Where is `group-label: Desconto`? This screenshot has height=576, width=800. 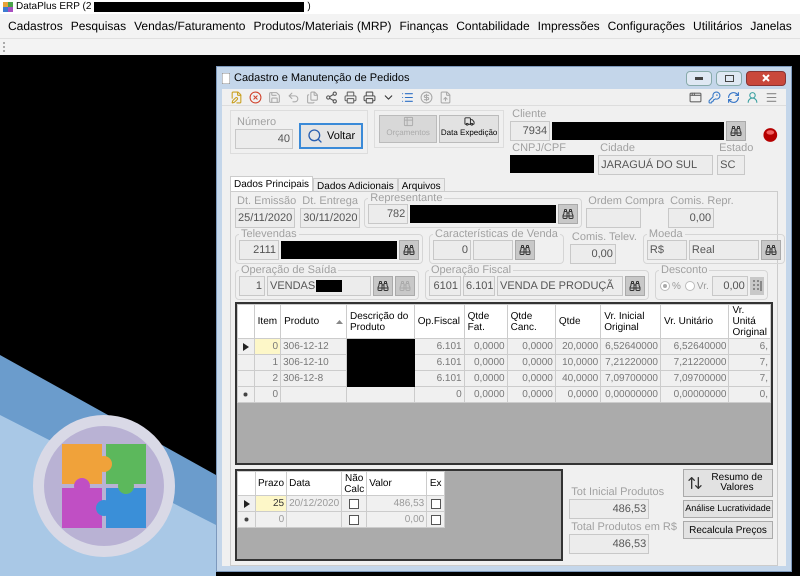
group-label: Desconto is located at coordinates (684, 270).